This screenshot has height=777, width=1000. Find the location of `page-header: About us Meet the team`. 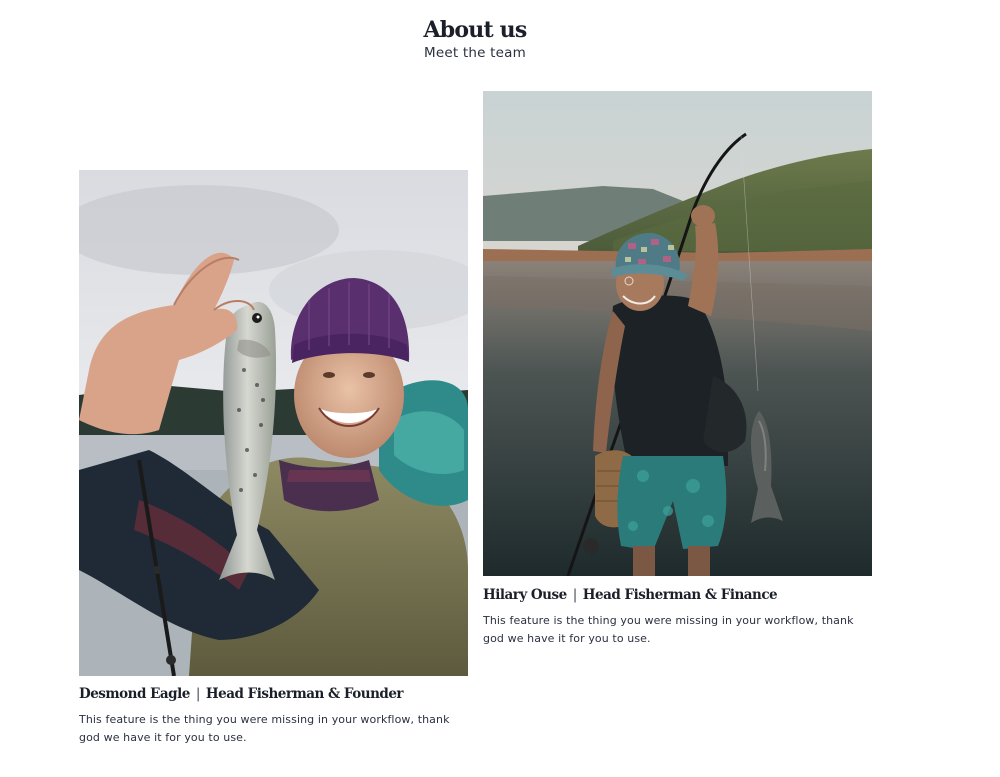

page-header: About us Meet the team is located at coordinates (475, 37).